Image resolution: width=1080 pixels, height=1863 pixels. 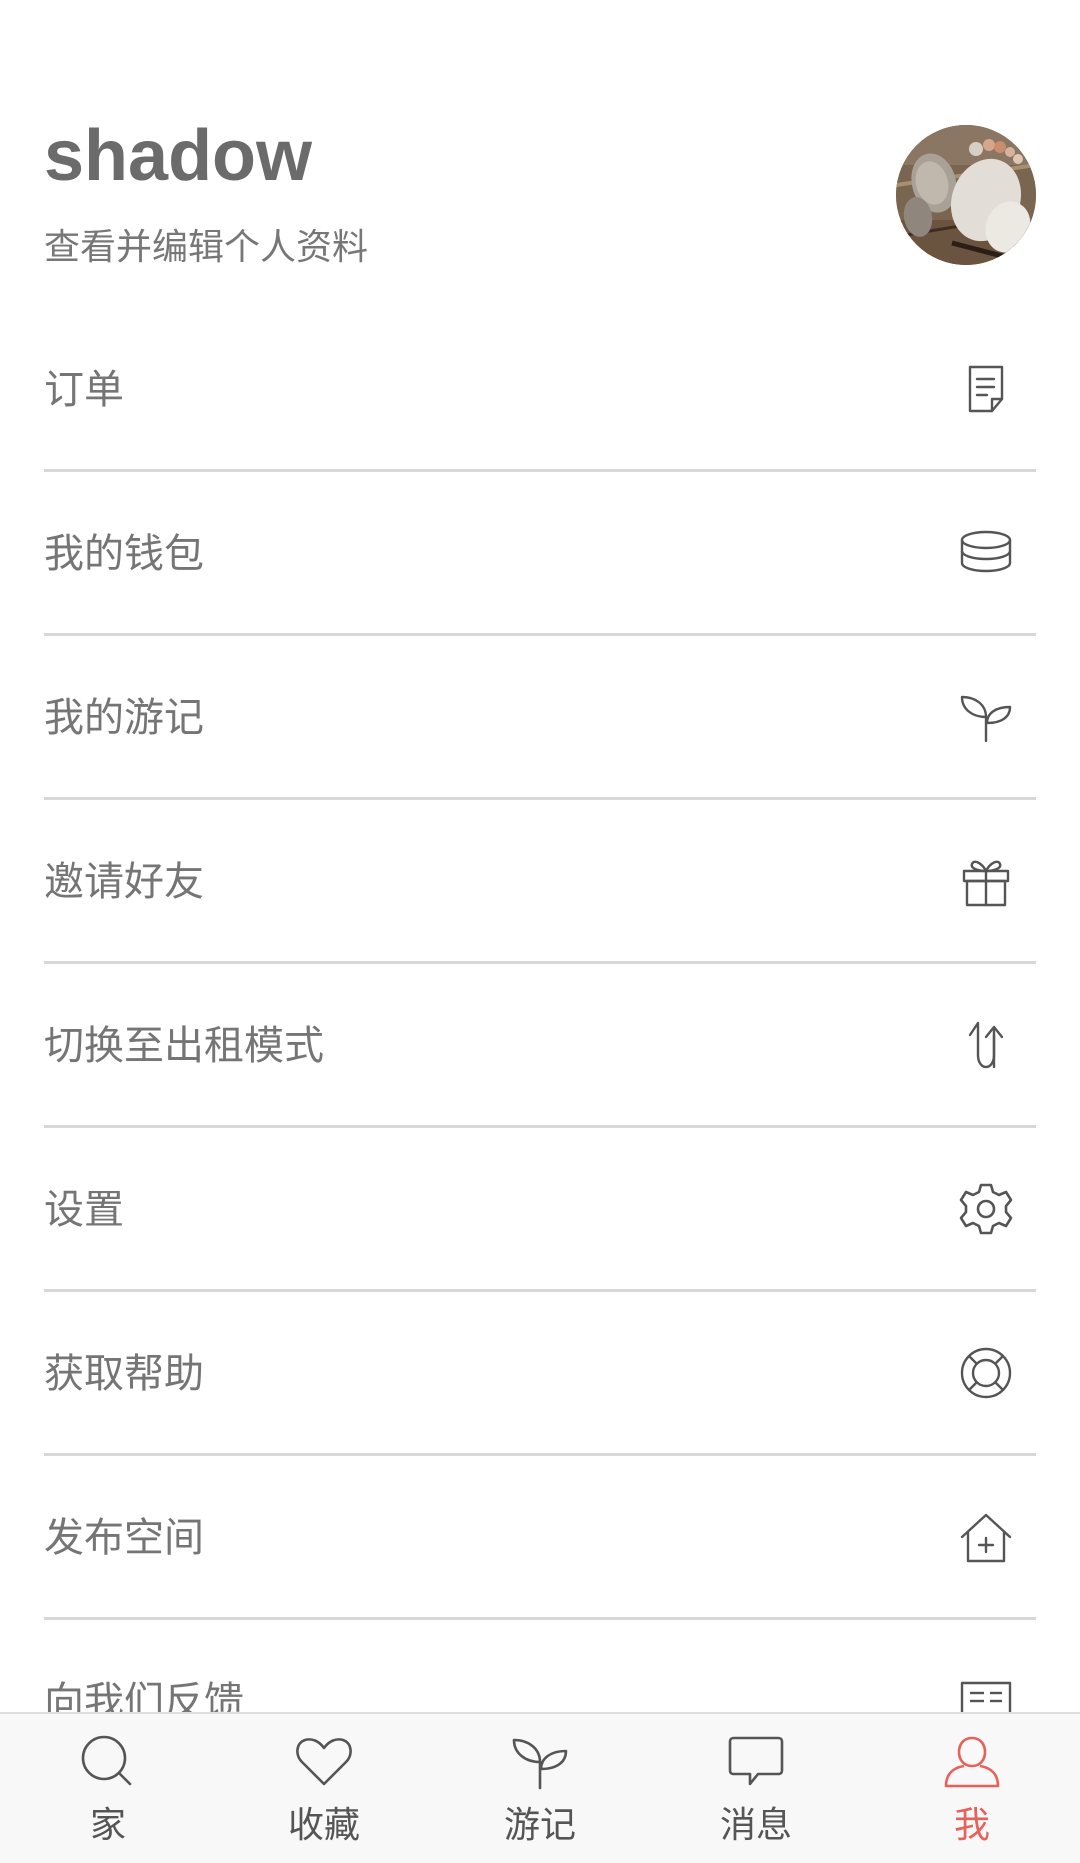 I want to click on menu-item-list-space: 发布空间, so click(x=540, y=1538).